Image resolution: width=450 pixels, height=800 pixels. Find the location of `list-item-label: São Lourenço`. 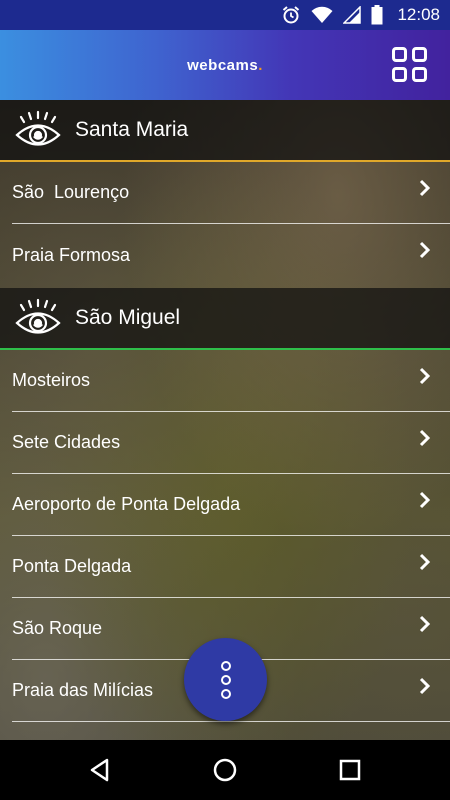

list-item-label: São Lourenço is located at coordinates (71, 192).